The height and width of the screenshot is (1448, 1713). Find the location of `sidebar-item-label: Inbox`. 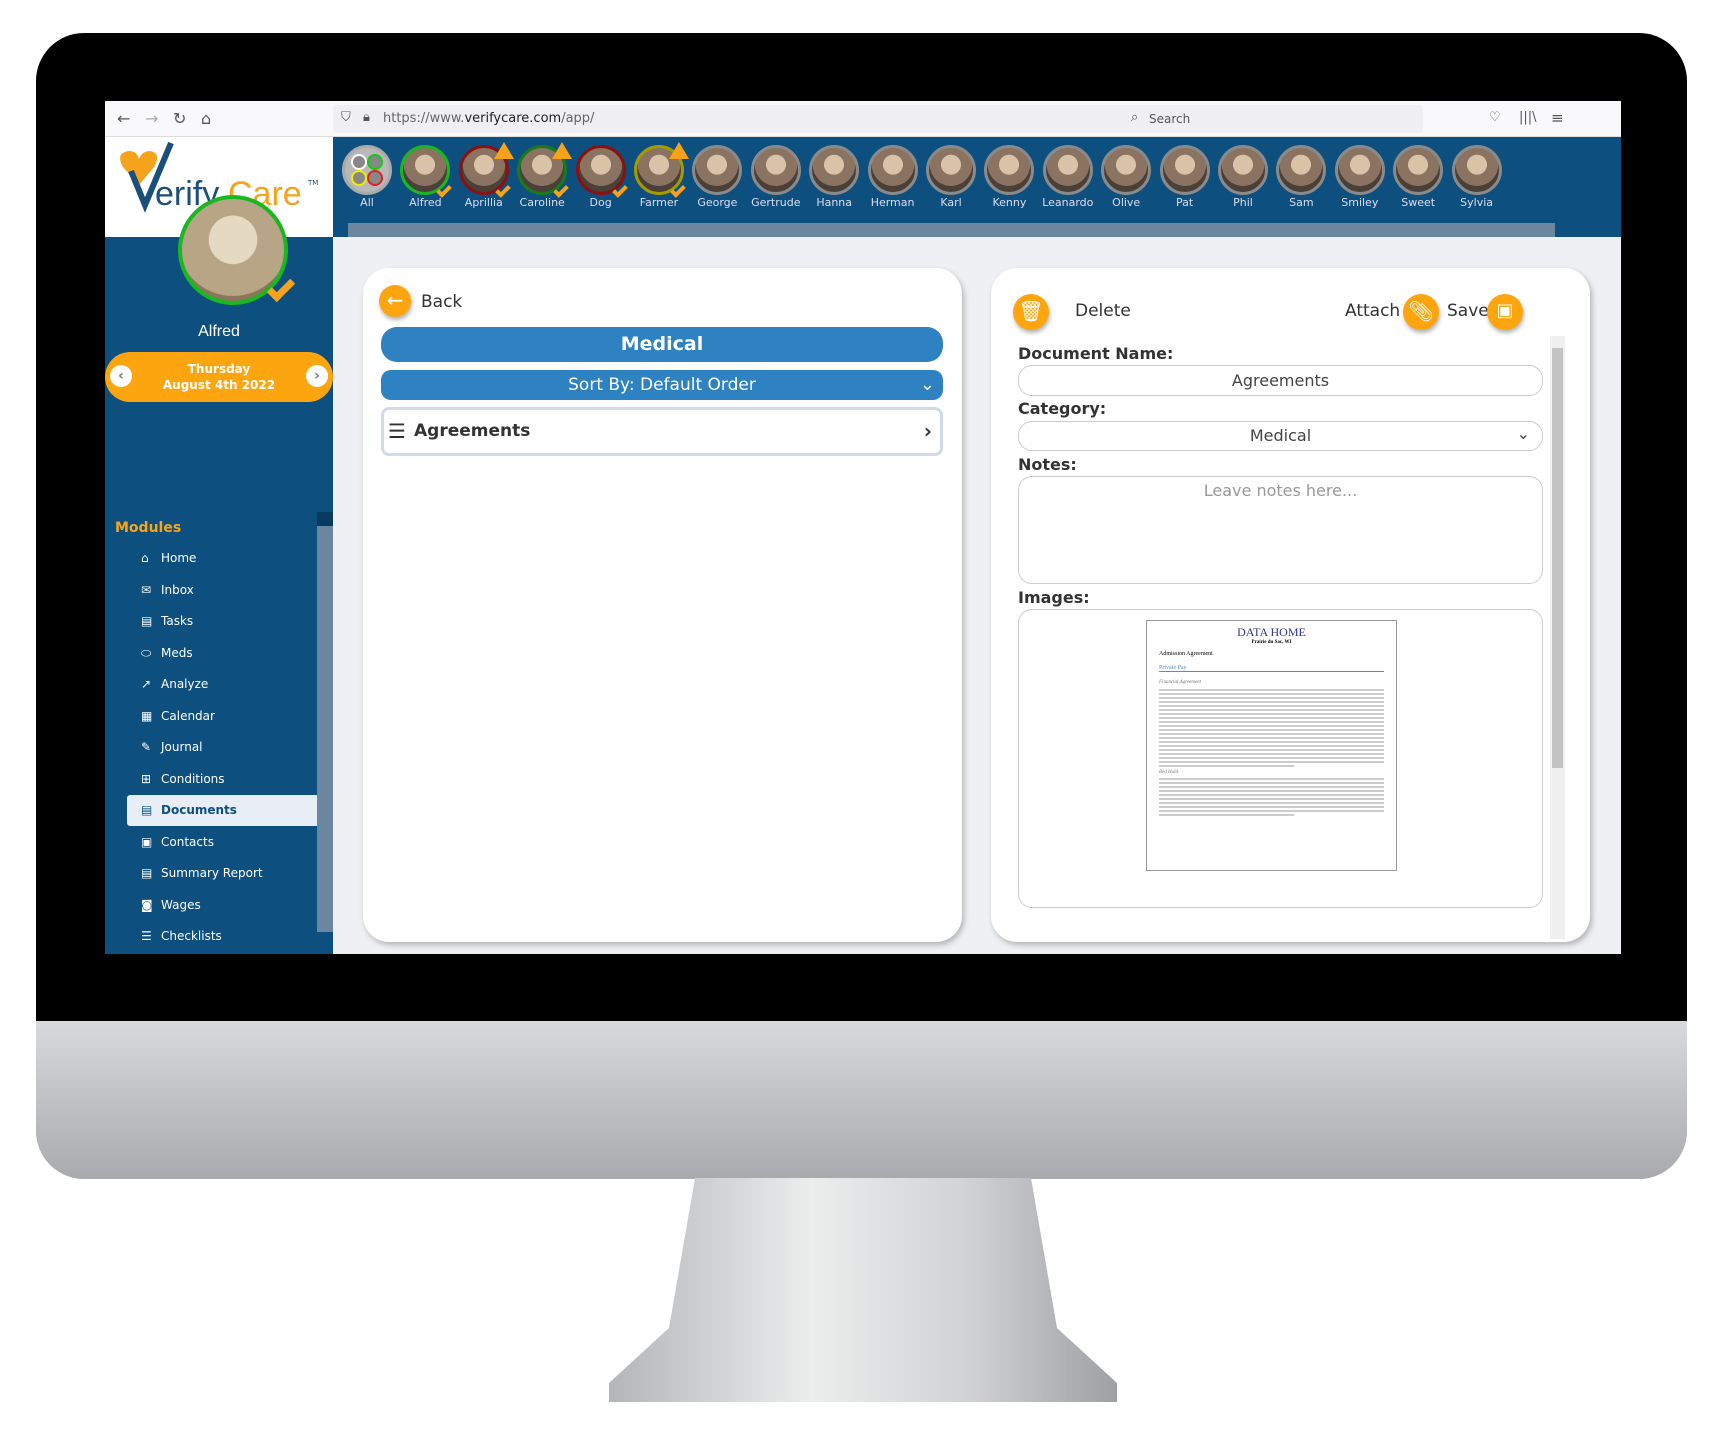

sidebar-item-label: Inbox is located at coordinates (177, 589).